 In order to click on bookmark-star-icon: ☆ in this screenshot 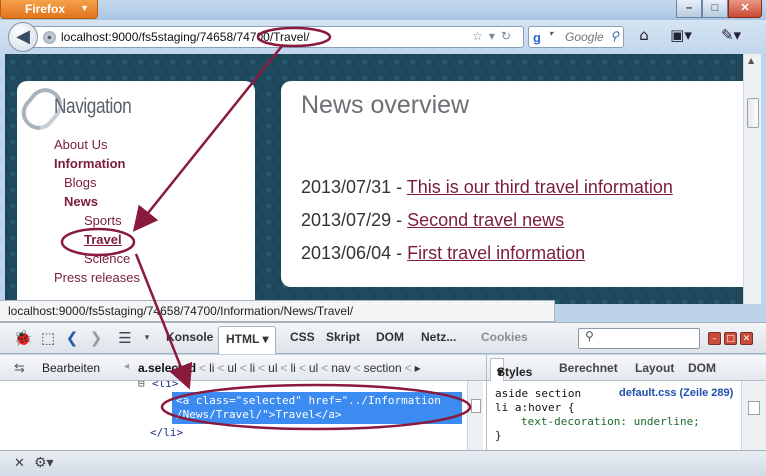, I will do `click(480, 36)`.